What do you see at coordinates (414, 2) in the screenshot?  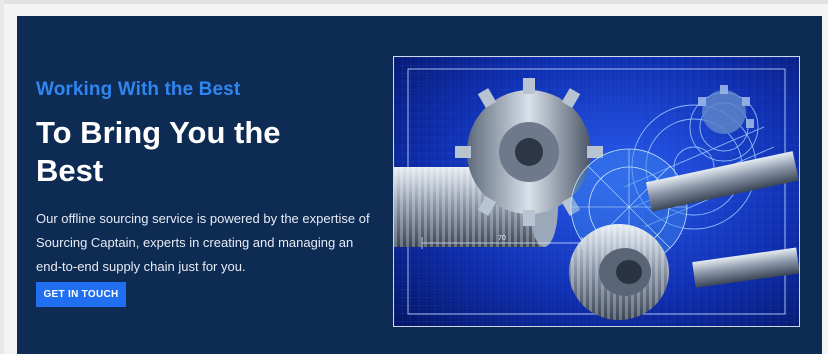 I see `frame-top-border` at bounding box center [414, 2].